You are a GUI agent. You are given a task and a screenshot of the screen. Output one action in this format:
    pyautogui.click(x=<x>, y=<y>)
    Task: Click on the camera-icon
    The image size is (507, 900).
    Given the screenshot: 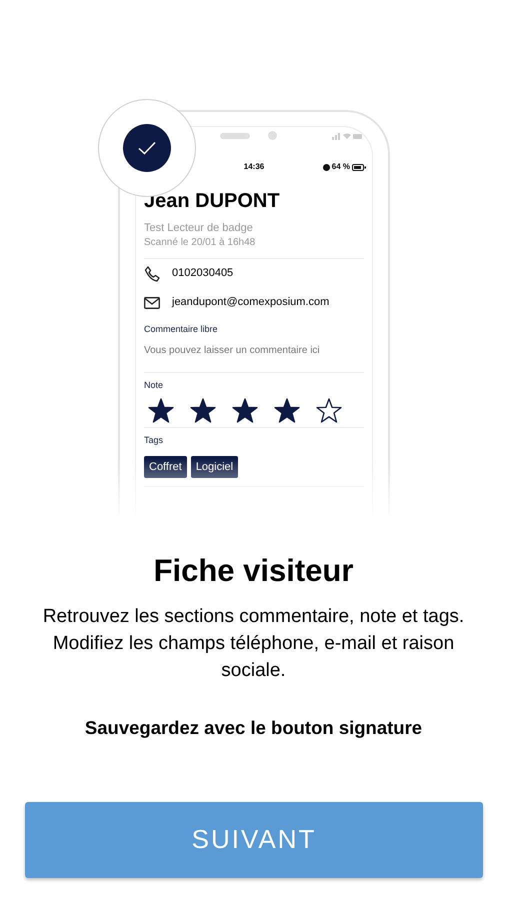 What is the action you would take?
    pyautogui.click(x=272, y=135)
    